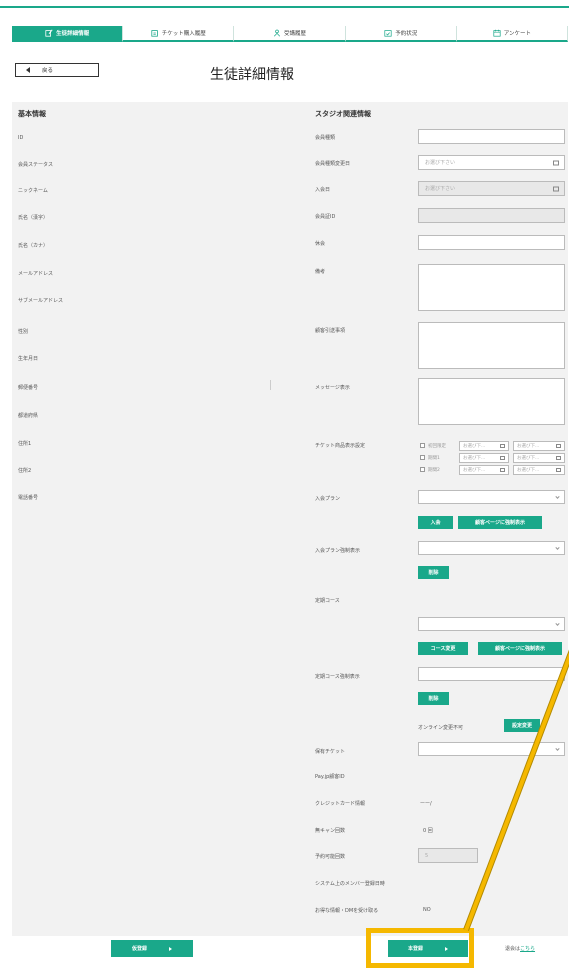 This screenshot has height=969, width=569. What do you see at coordinates (491, 136) in the screenshot?
I see `member-type-input` at bounding box center [491, 136].